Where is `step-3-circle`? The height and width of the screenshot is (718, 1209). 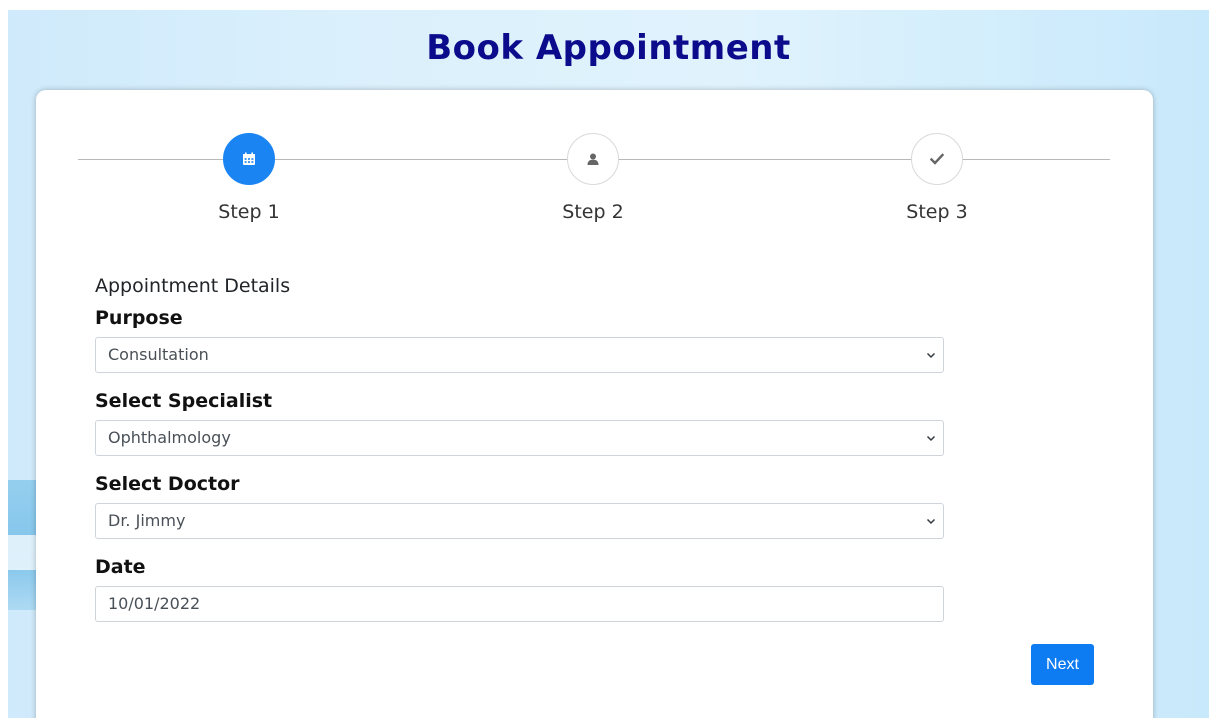 step-3-circle is located at coordinates (937, 159).